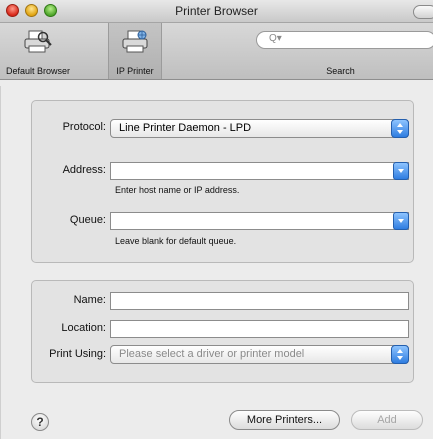  Describe the element at coordinates (401, 221) in the screenshot. I see `queue-dropdown-icon` at that location.